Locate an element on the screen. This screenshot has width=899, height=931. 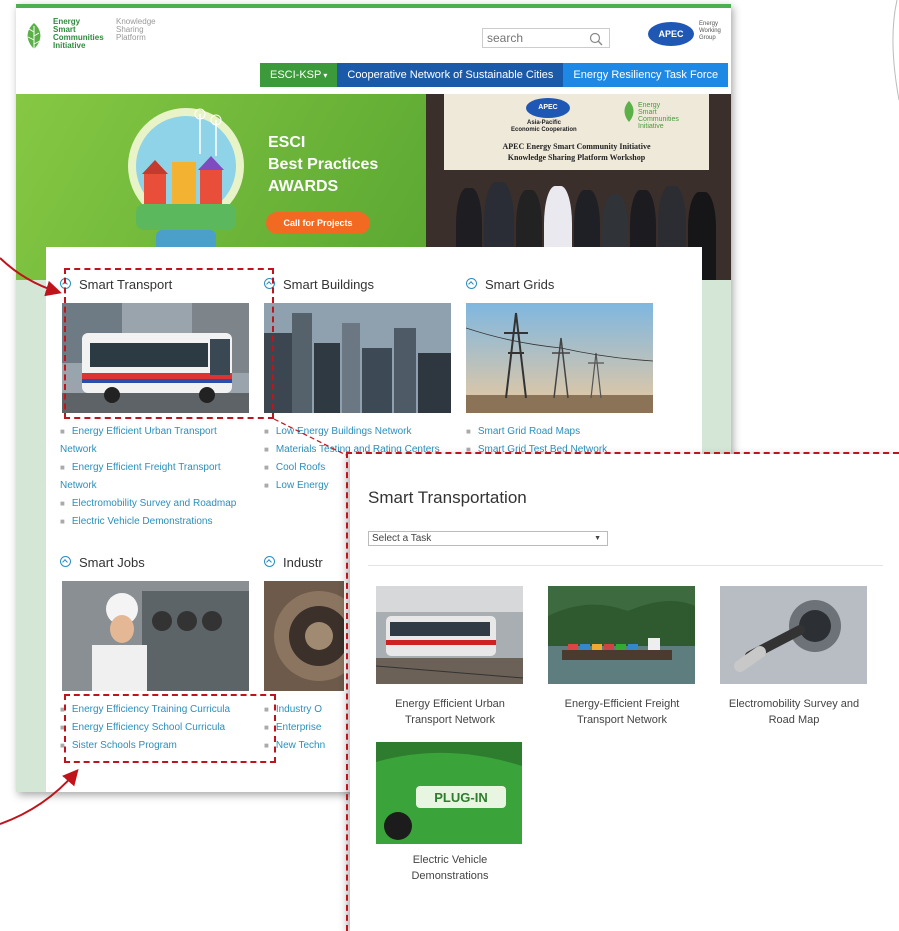
ev-charging-photo is located at coordinates (793, 635).